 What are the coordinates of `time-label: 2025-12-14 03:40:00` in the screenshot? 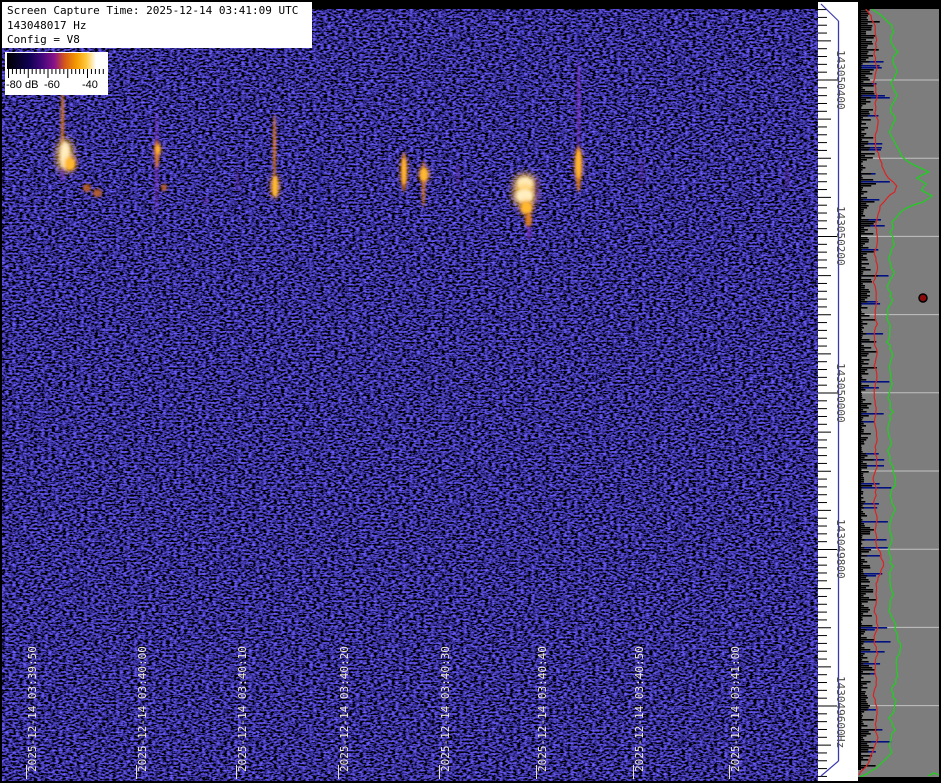 It's located at (142, 709).